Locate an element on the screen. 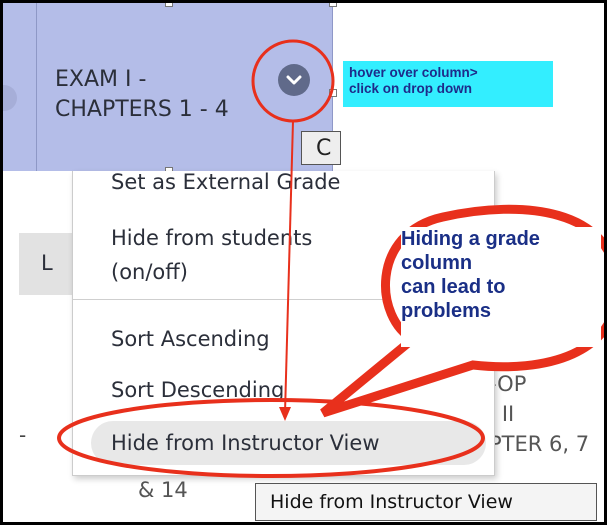 Image resolution: width=607 pixels, height=525 pixels. highlight-circle is located at coordinates (293, 81).